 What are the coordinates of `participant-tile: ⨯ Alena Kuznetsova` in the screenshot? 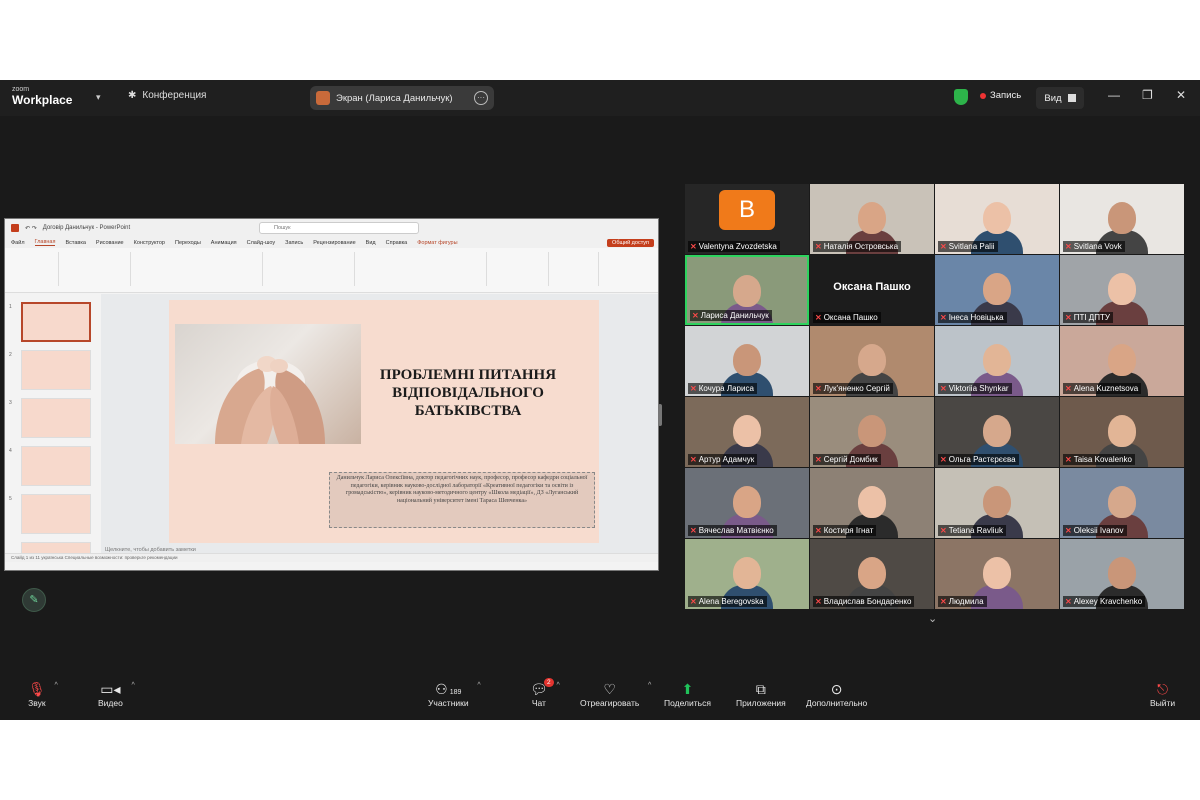 It's located at (1122, 361).